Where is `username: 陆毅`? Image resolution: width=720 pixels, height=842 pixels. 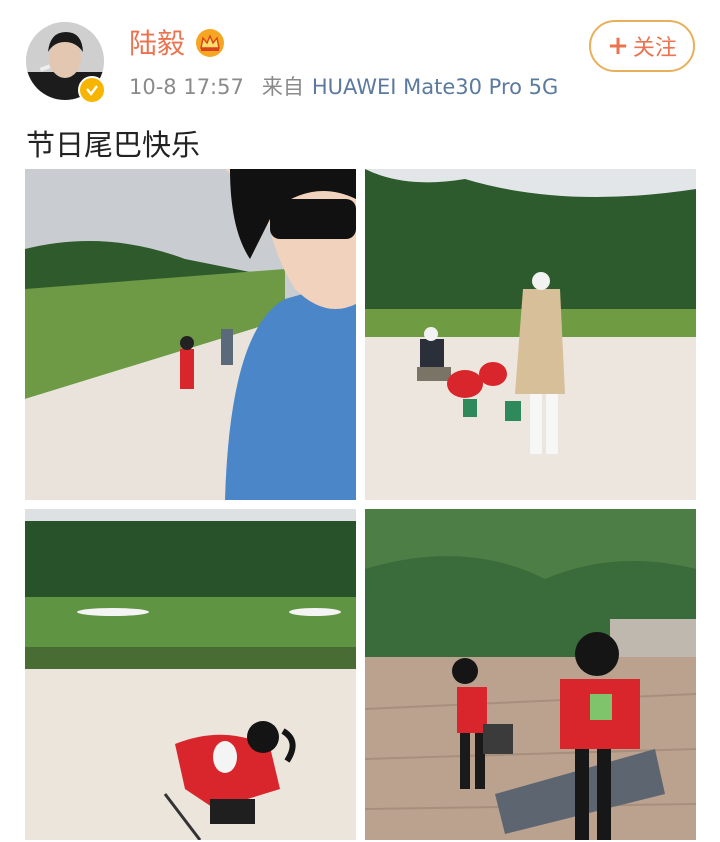
username: 陆毅 is located at coordinates (157, 44).